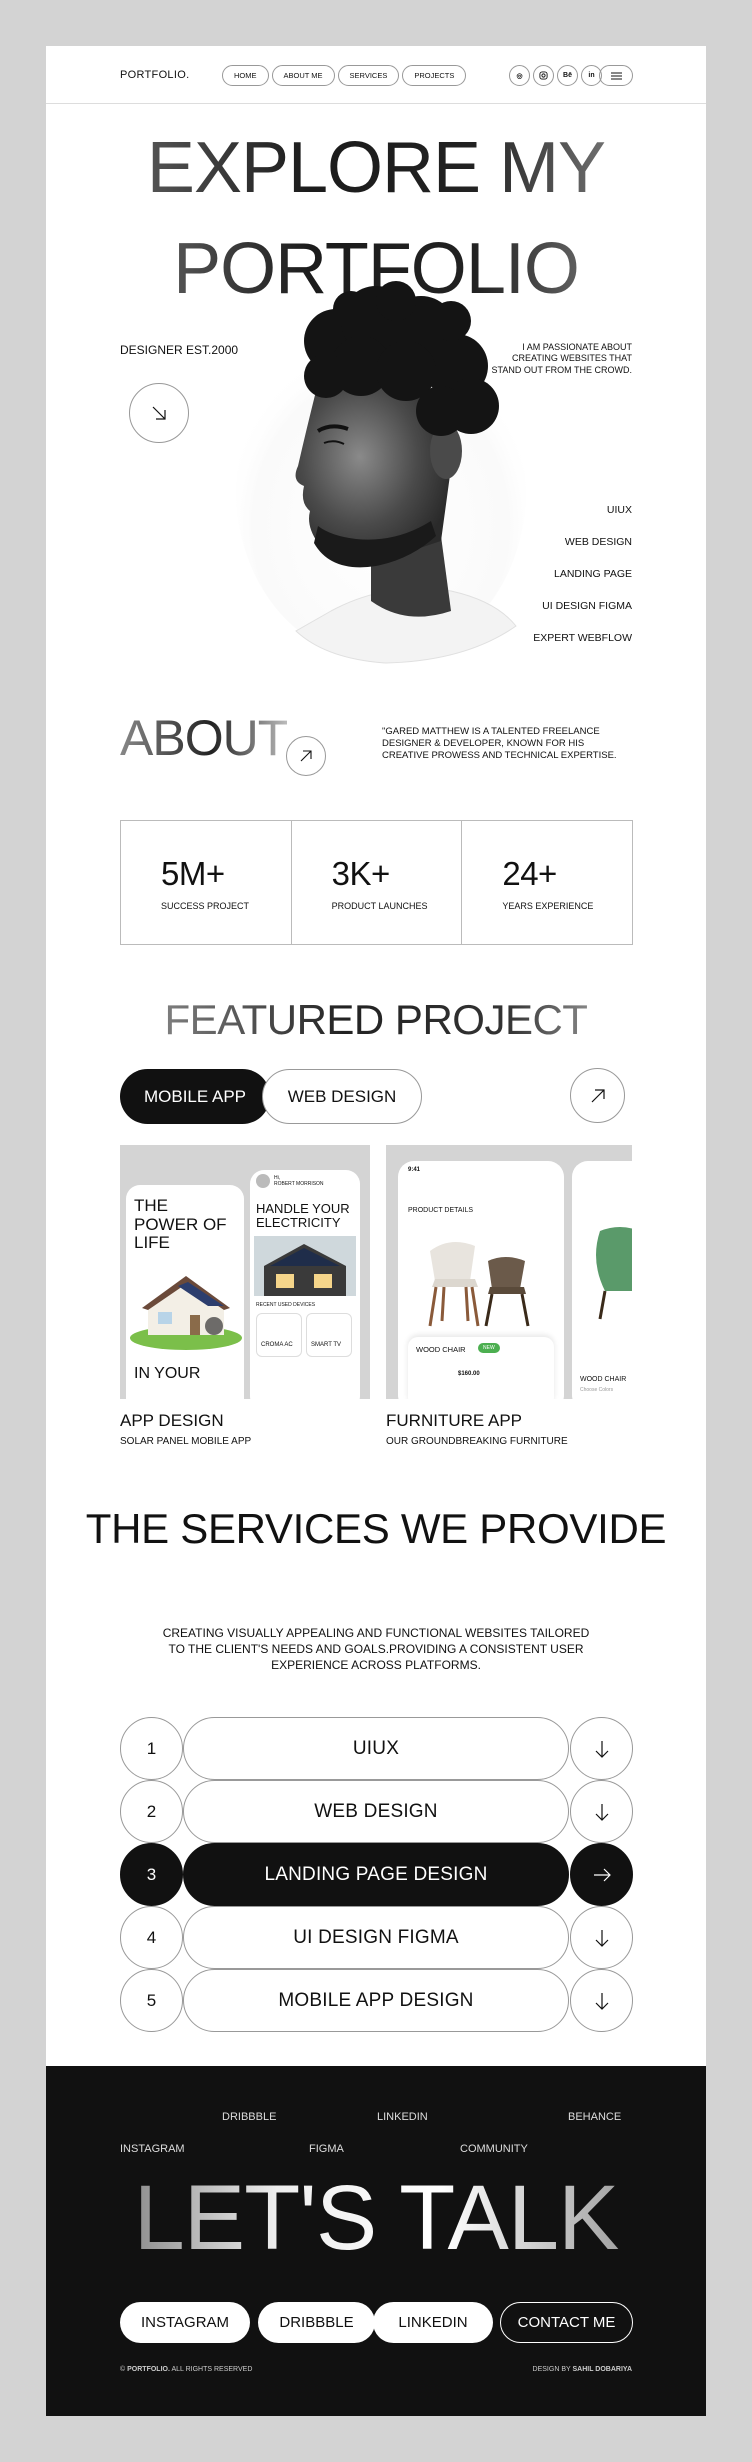  What do you see at coordinates (316, 2322) in the screenshot?
I see `dribbble-button: DRIBBBLE` at bounding box center [316, 2322].